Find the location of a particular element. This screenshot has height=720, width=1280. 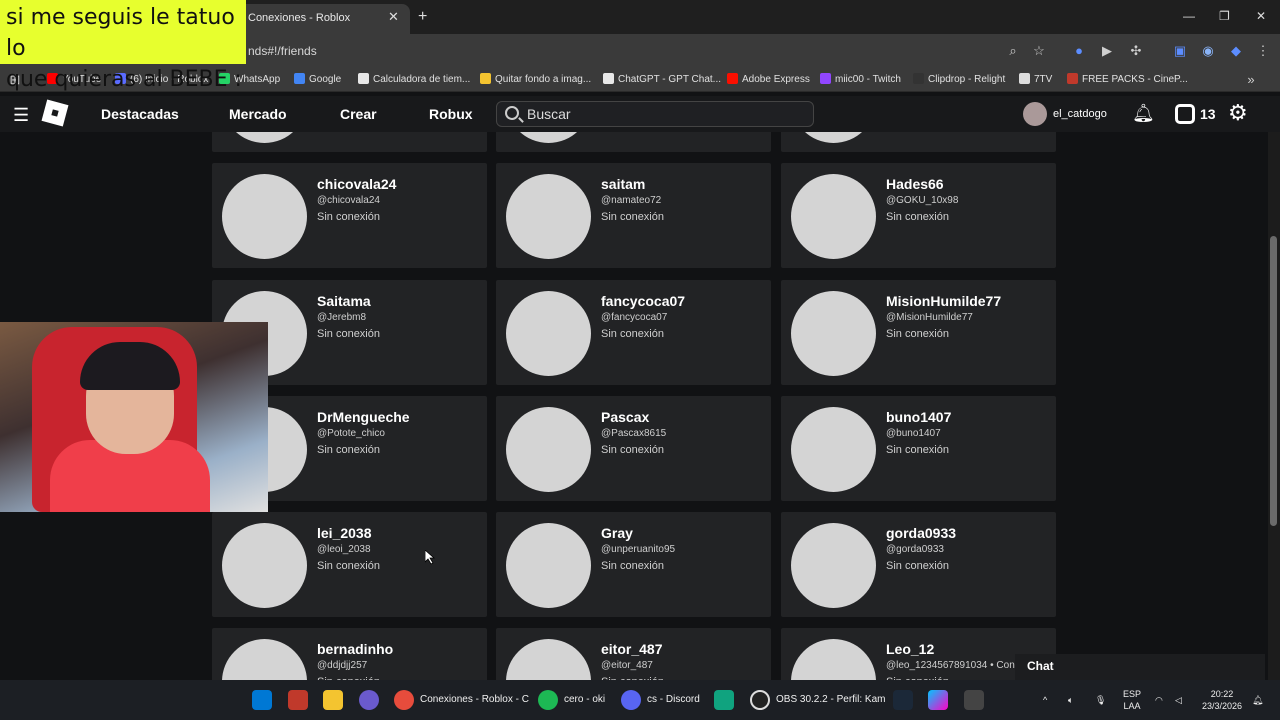

roblox-logo-icon is located at coordinates (55, 113).